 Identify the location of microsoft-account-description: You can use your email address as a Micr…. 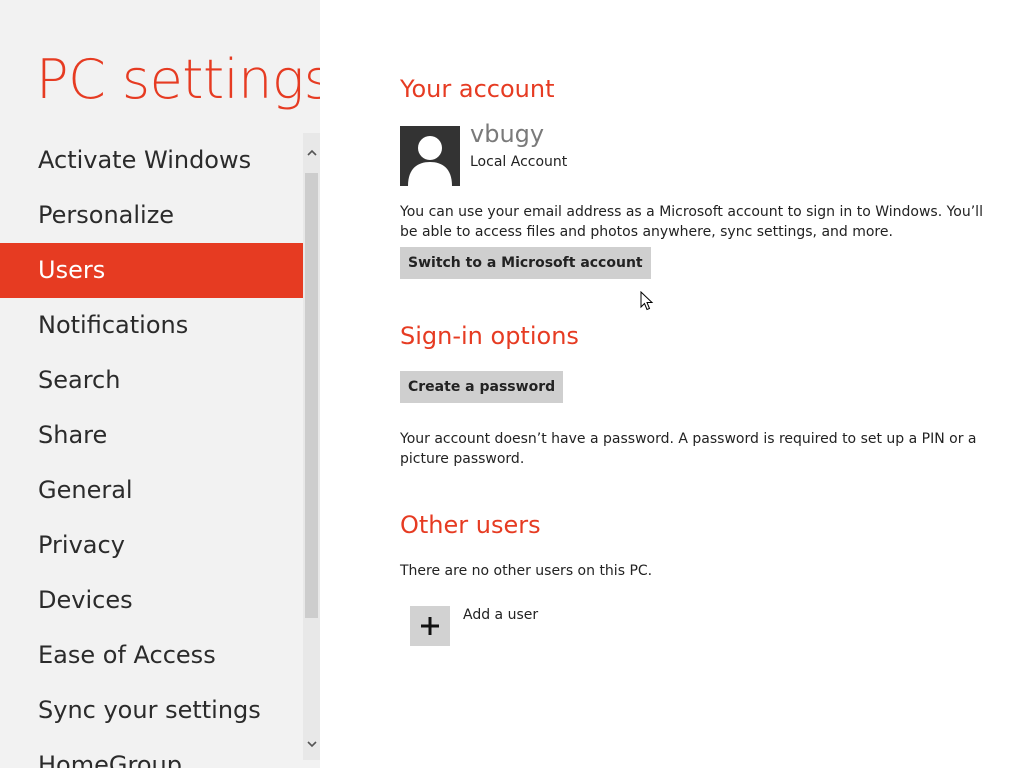
(691, 222).